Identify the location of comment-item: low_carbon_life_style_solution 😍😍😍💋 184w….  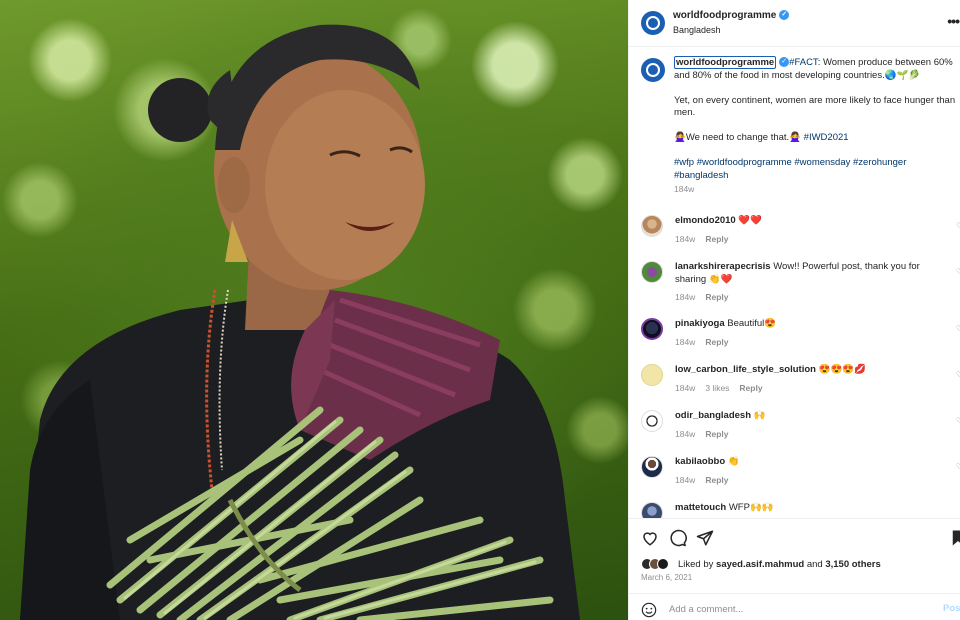
(794, 384).